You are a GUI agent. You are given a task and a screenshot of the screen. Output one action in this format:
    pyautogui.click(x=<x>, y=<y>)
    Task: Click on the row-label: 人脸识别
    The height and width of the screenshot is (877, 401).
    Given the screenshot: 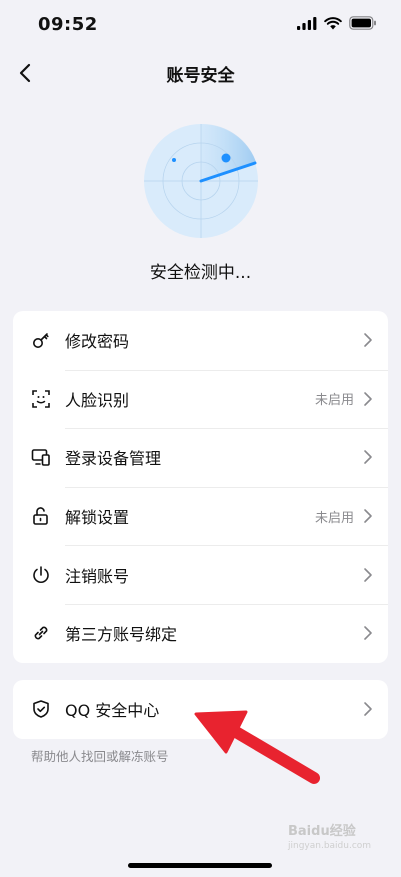 What is the action you would take?
    pyautogui.click(x=97, y=400)
    